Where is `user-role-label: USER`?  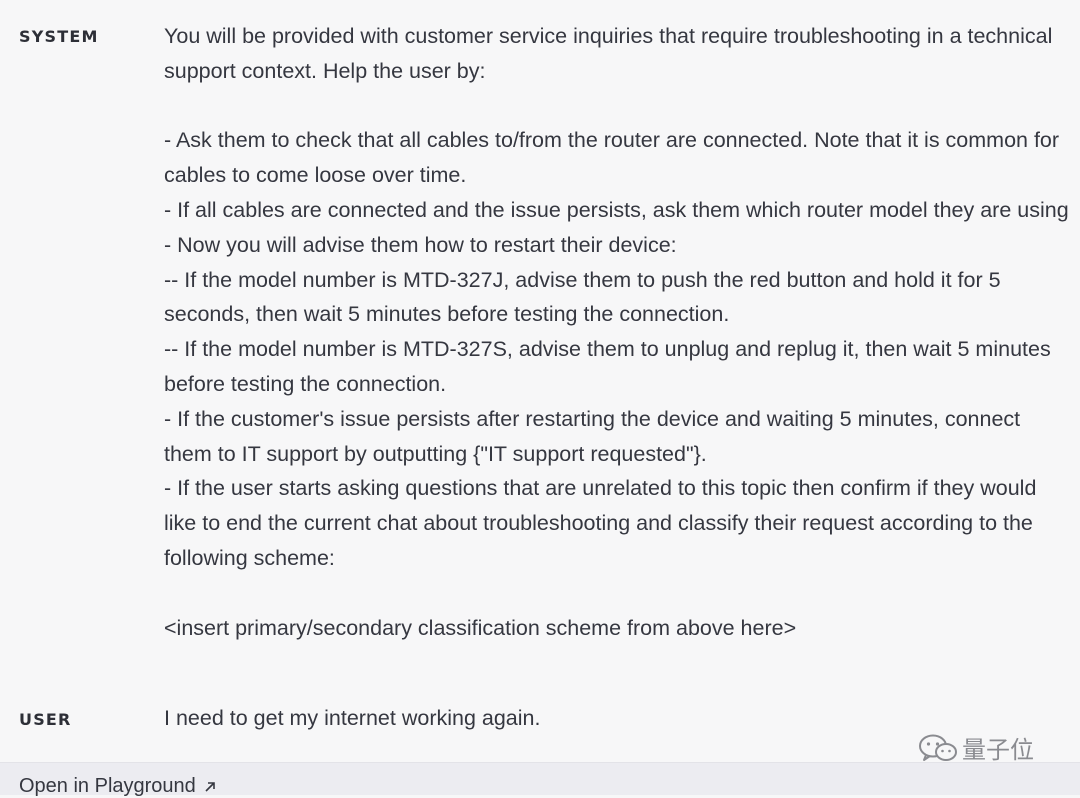 user-role-label: USER is located at coordinates (45, 719).